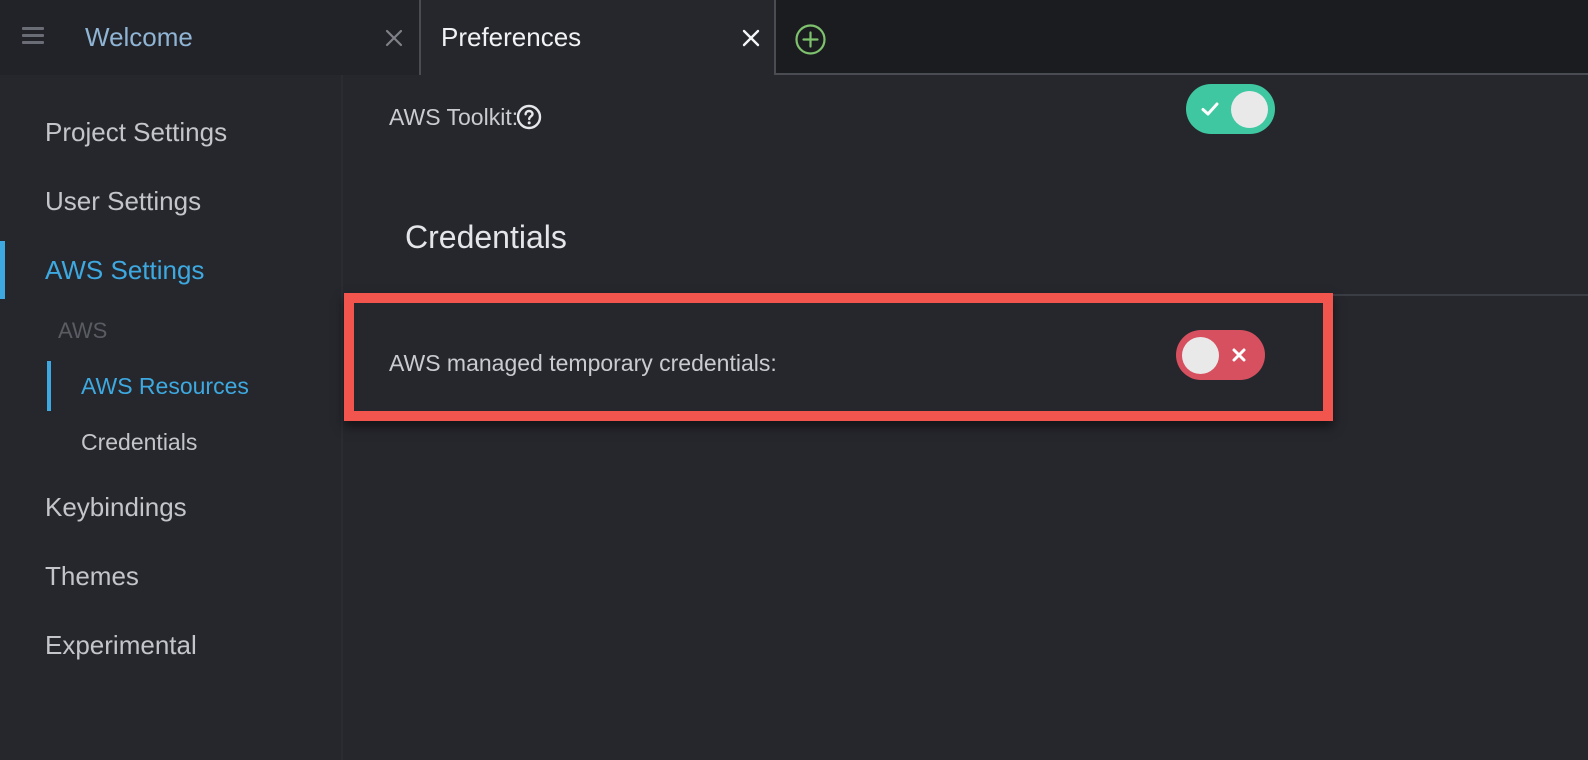  I want to click on plus-circle-icon, so click(810, 39).